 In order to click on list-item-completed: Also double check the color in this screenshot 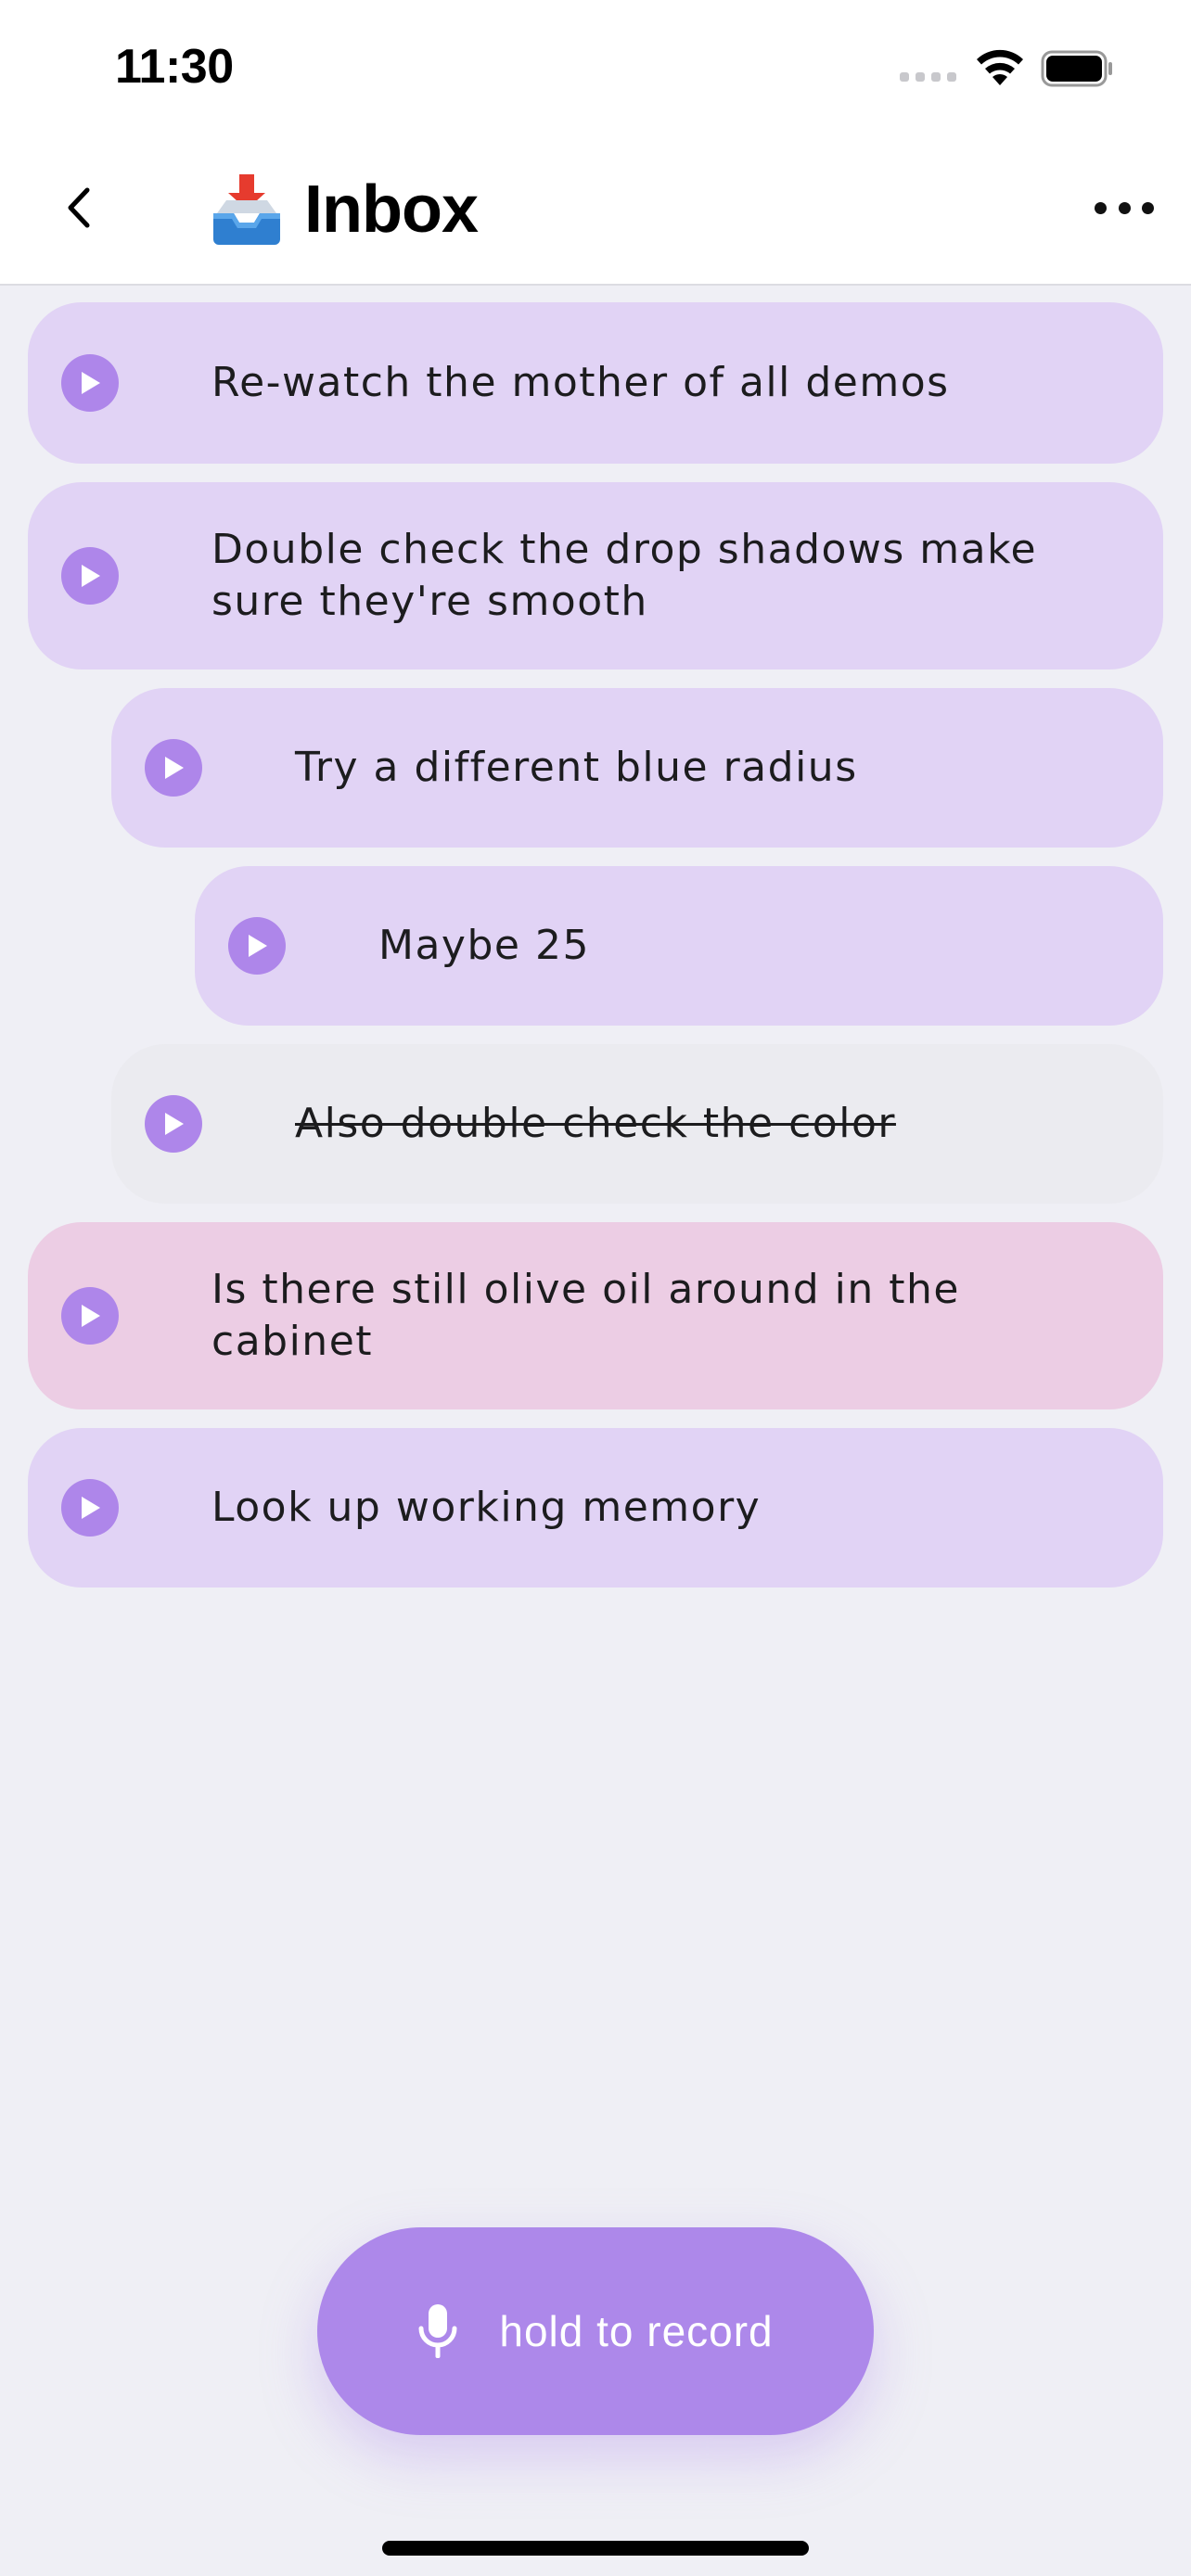, I will do `click(637, 1124)`.